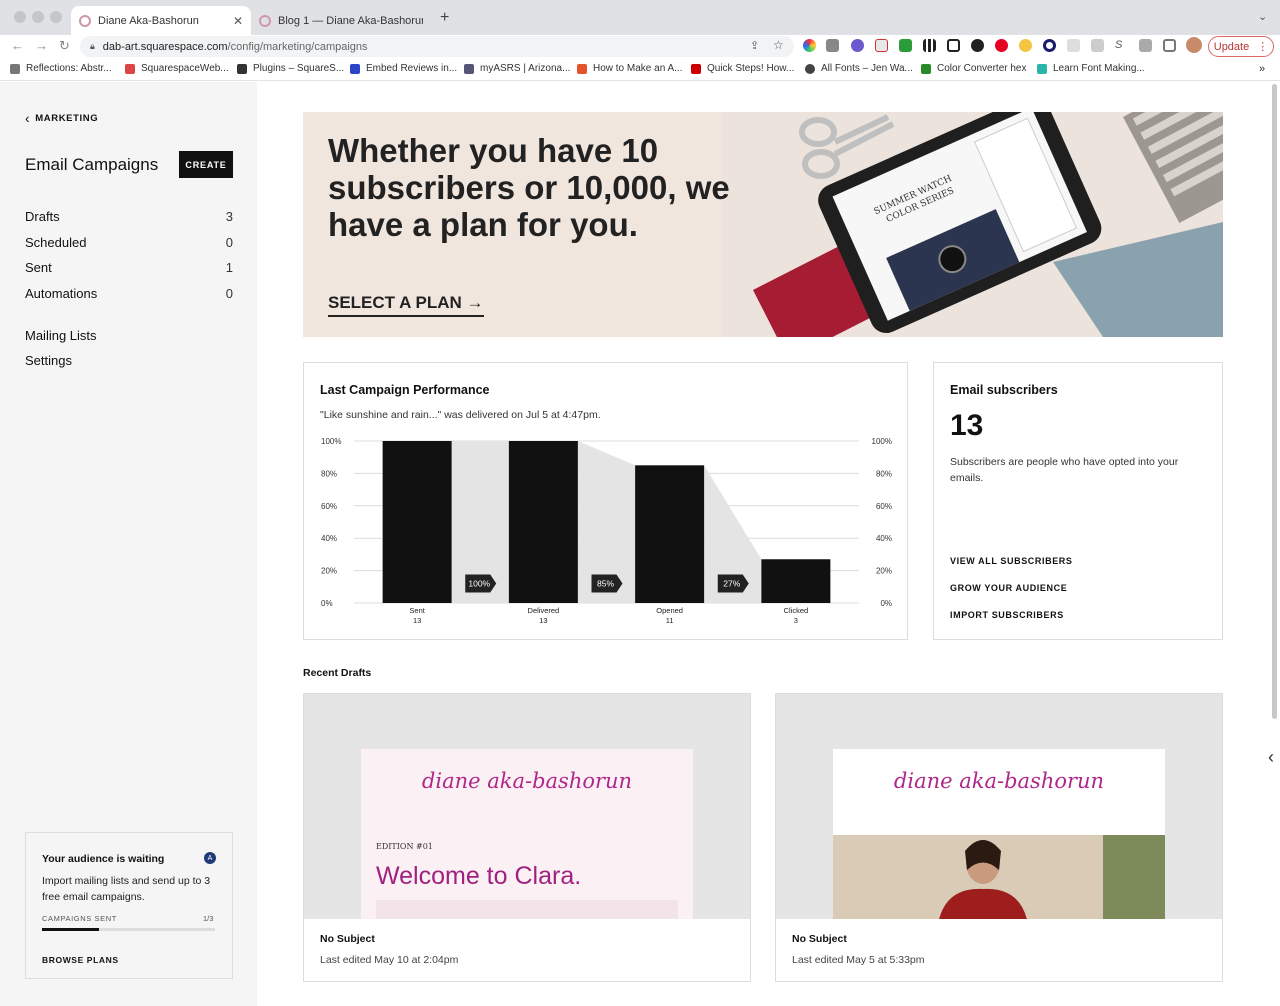  I want to click on extension-download-icon, so click(1073, 45).